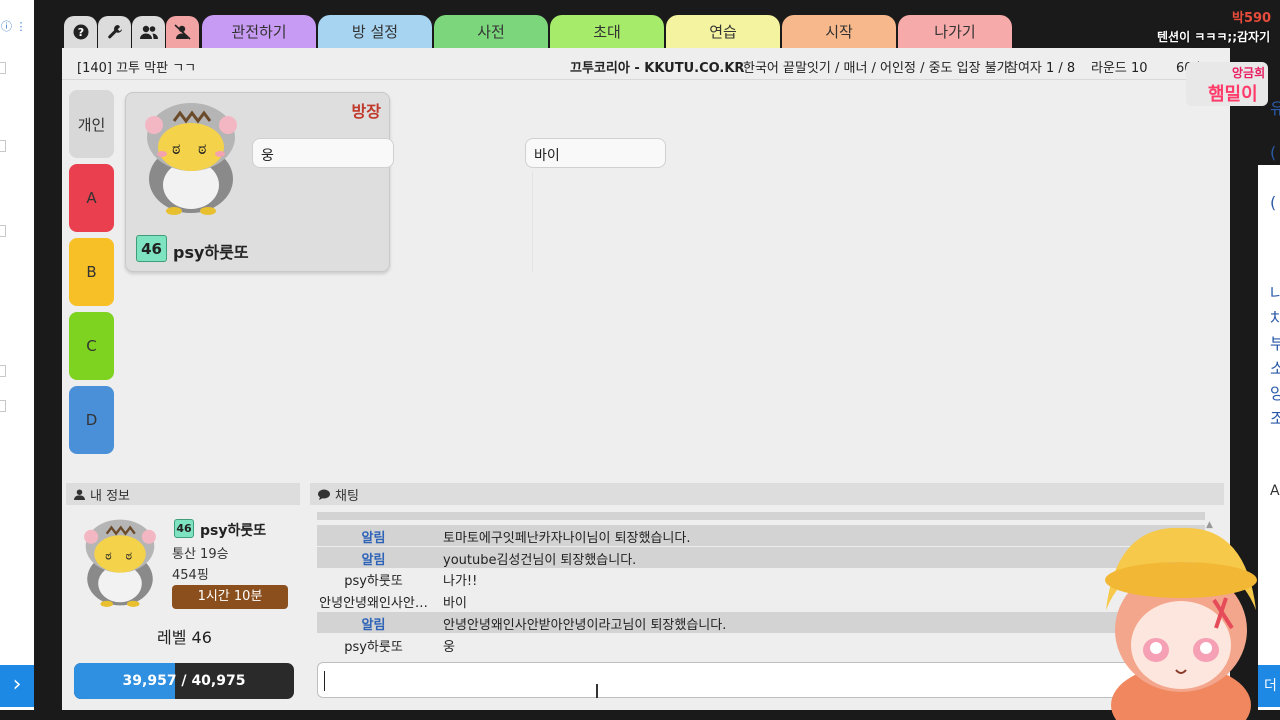 This screenshot has width=1280, height=720. I want to click on tab-label: 연습, so click(723, 32).